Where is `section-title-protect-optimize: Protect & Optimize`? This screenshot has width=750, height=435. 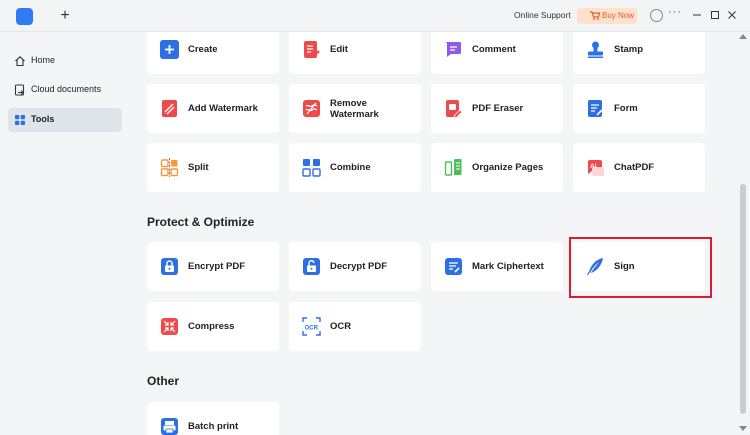 section-title-protect-optimize: Protect & Optimize is located at coordinates (201, 222).